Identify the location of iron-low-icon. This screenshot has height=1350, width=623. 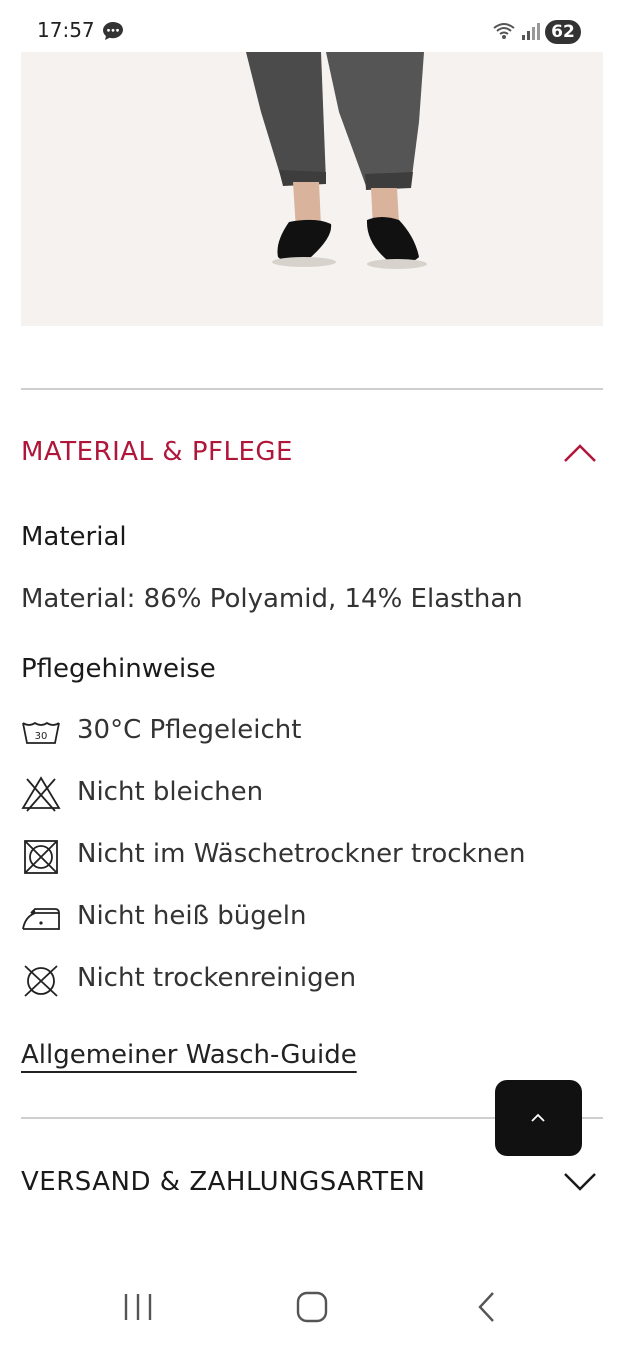
(42, 919).